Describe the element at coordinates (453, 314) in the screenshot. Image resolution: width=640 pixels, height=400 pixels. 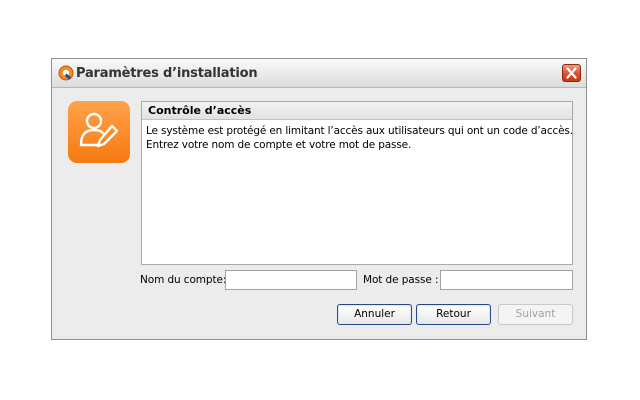
I see `back-button: Retour` at that location.